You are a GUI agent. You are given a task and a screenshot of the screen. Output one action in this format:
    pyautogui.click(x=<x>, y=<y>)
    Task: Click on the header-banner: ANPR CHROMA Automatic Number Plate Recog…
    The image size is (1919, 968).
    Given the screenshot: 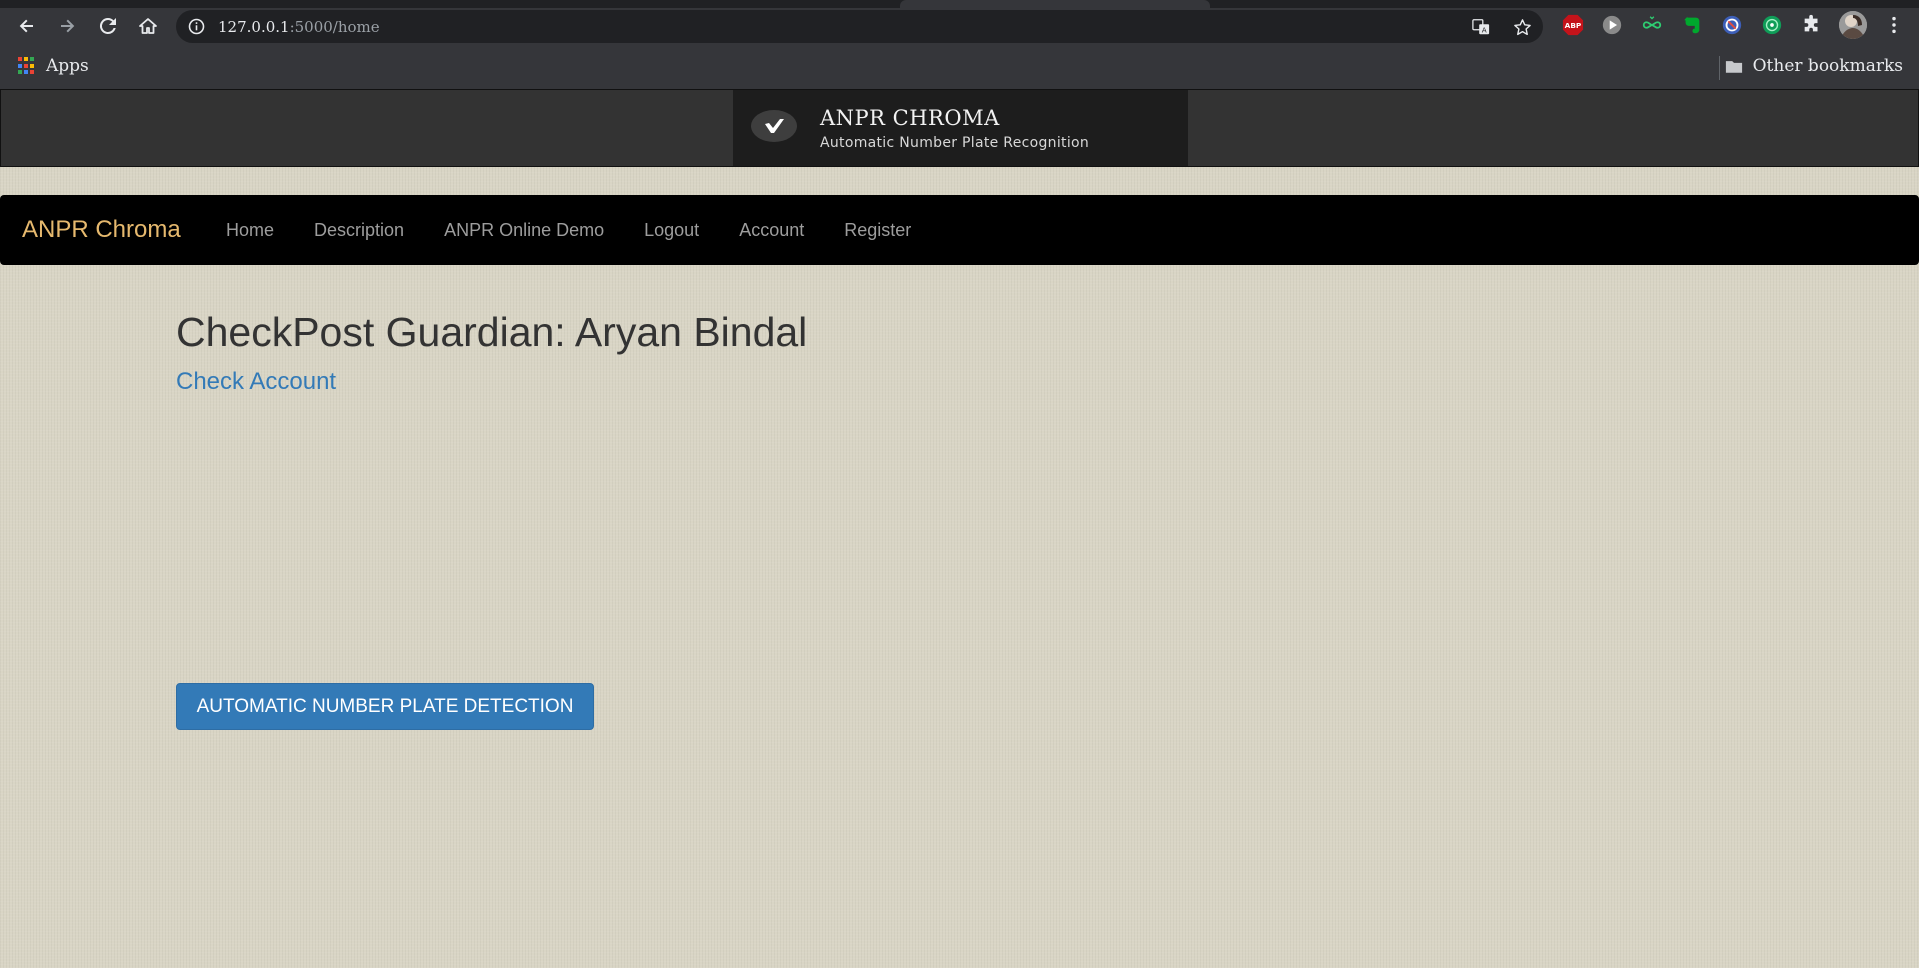 What is the action you would take?
    pyautogui.click(x=959, y=128)
    